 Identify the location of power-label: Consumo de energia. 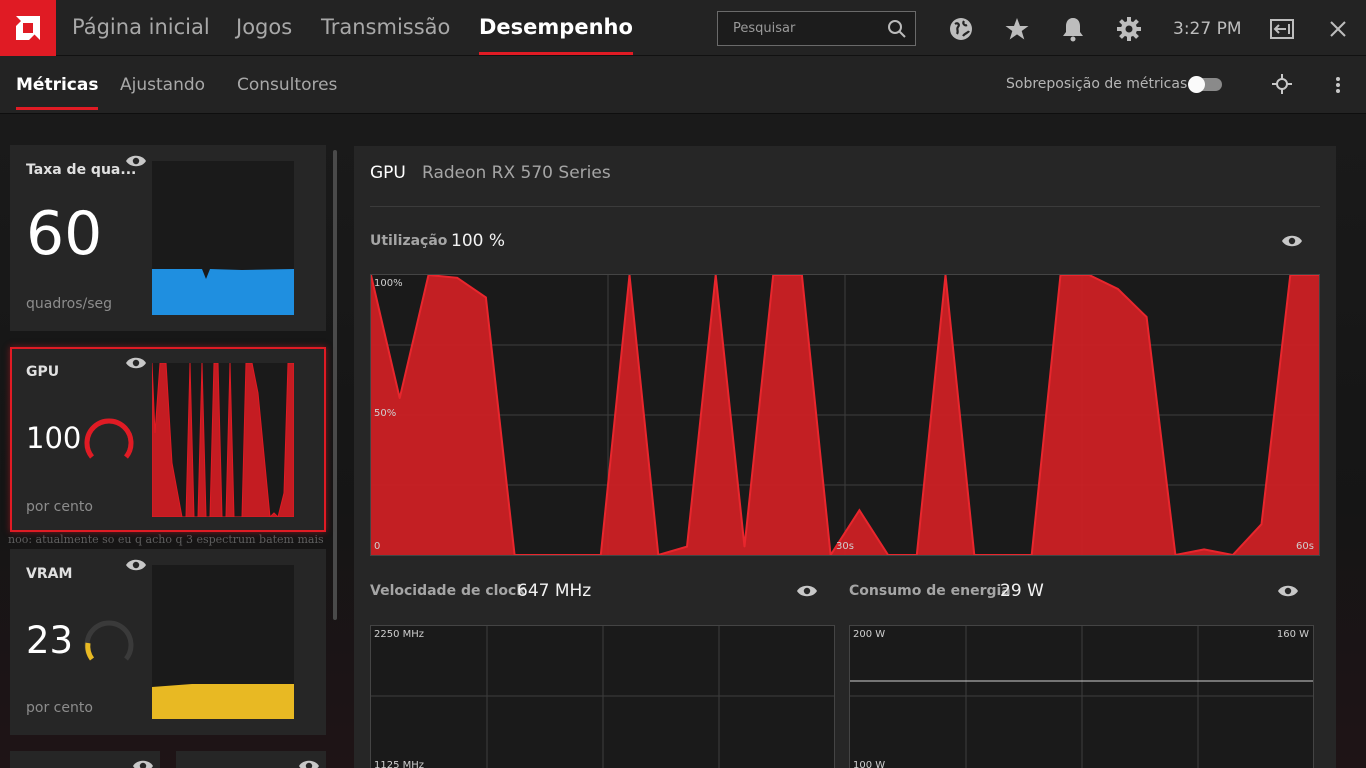
(930, 591).